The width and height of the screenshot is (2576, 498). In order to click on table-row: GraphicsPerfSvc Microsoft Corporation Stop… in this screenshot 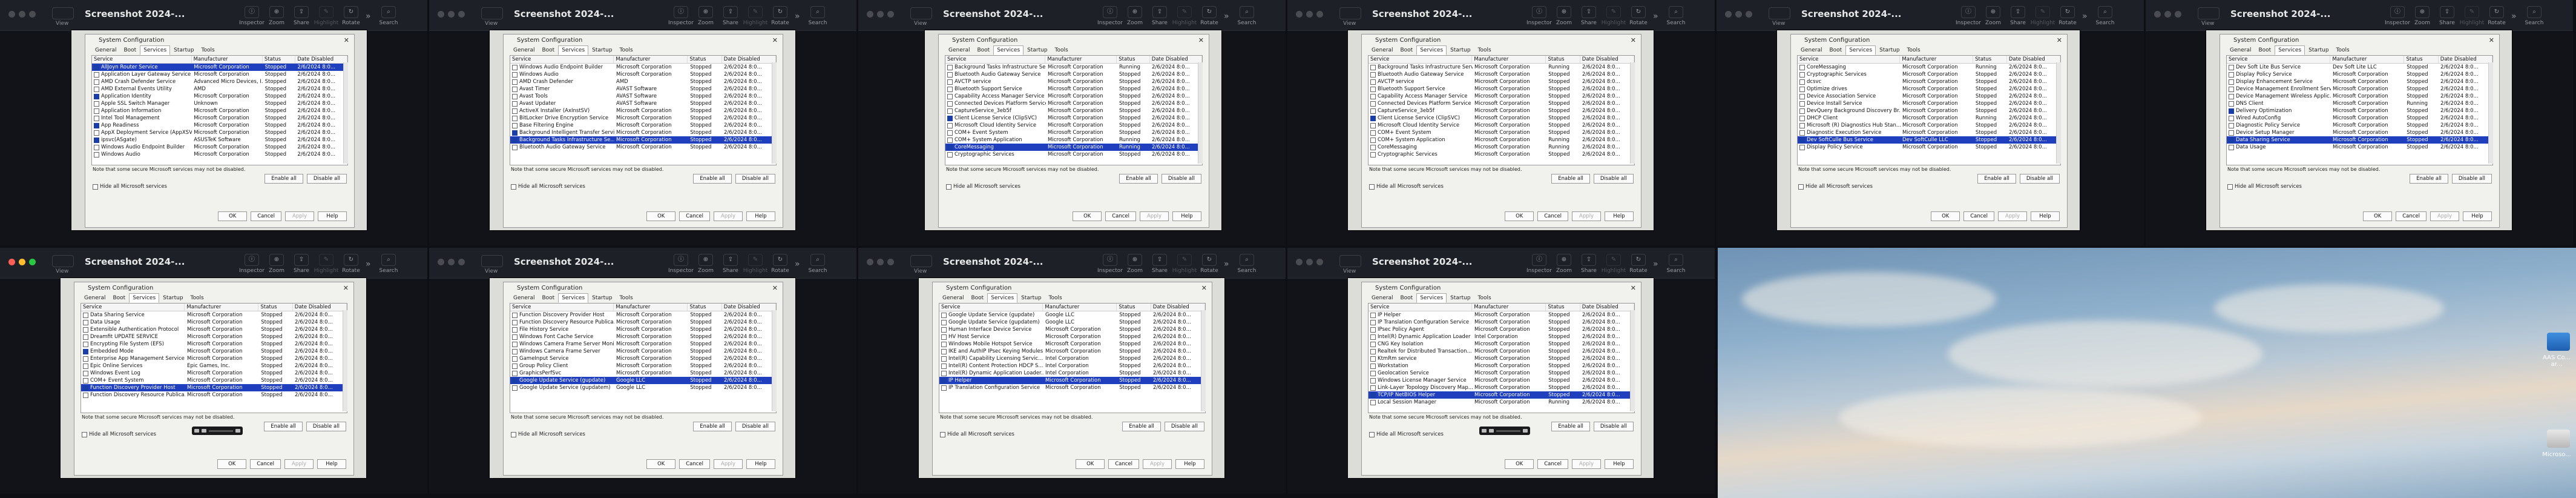, I will do `click(643, 373)`.